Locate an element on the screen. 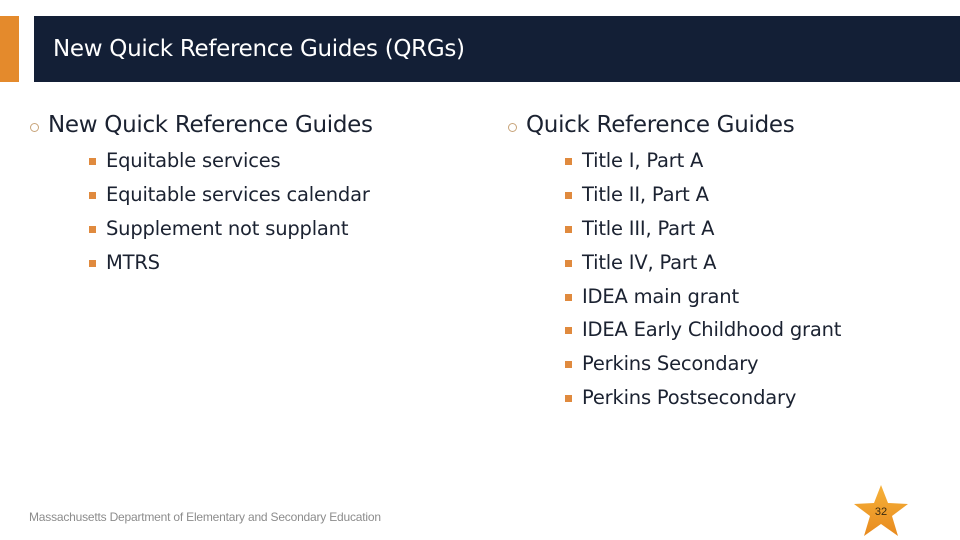 The width and height of the screenshot is (960, 540). list-item: MTRS is located at coordinates (231, 262).